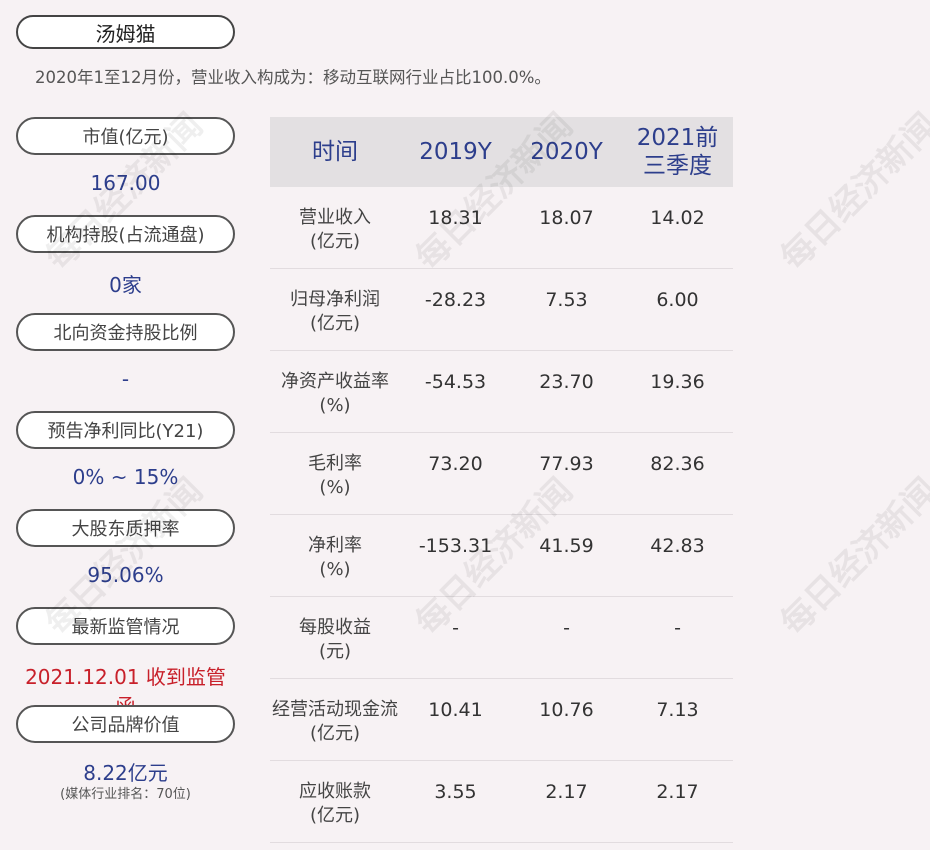 This screenshot has height=850, width=930. Describe the element at coordinates (335, 475) in the screenshot. I see `row-label: 毛利率 (%)` at that location.